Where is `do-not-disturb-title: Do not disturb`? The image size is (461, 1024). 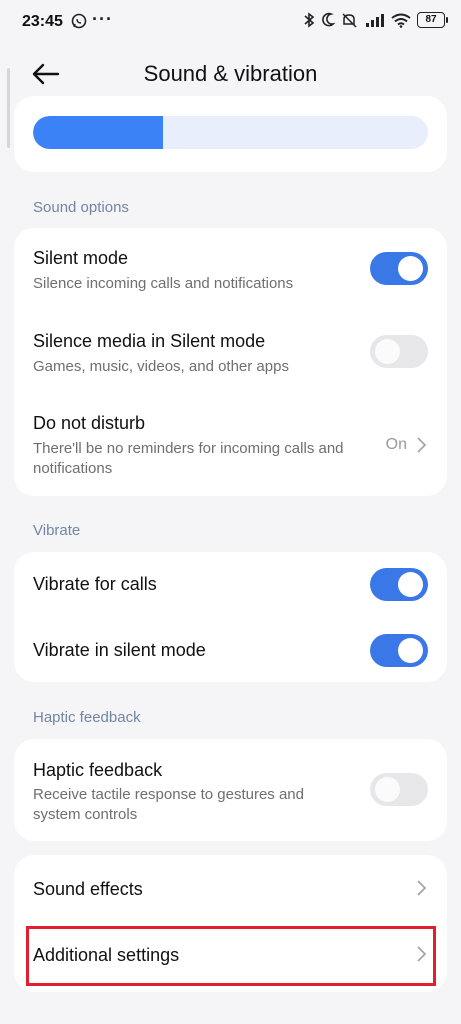
do-not-disturb-title: Do not disturb is located at coordinates (89, 423).